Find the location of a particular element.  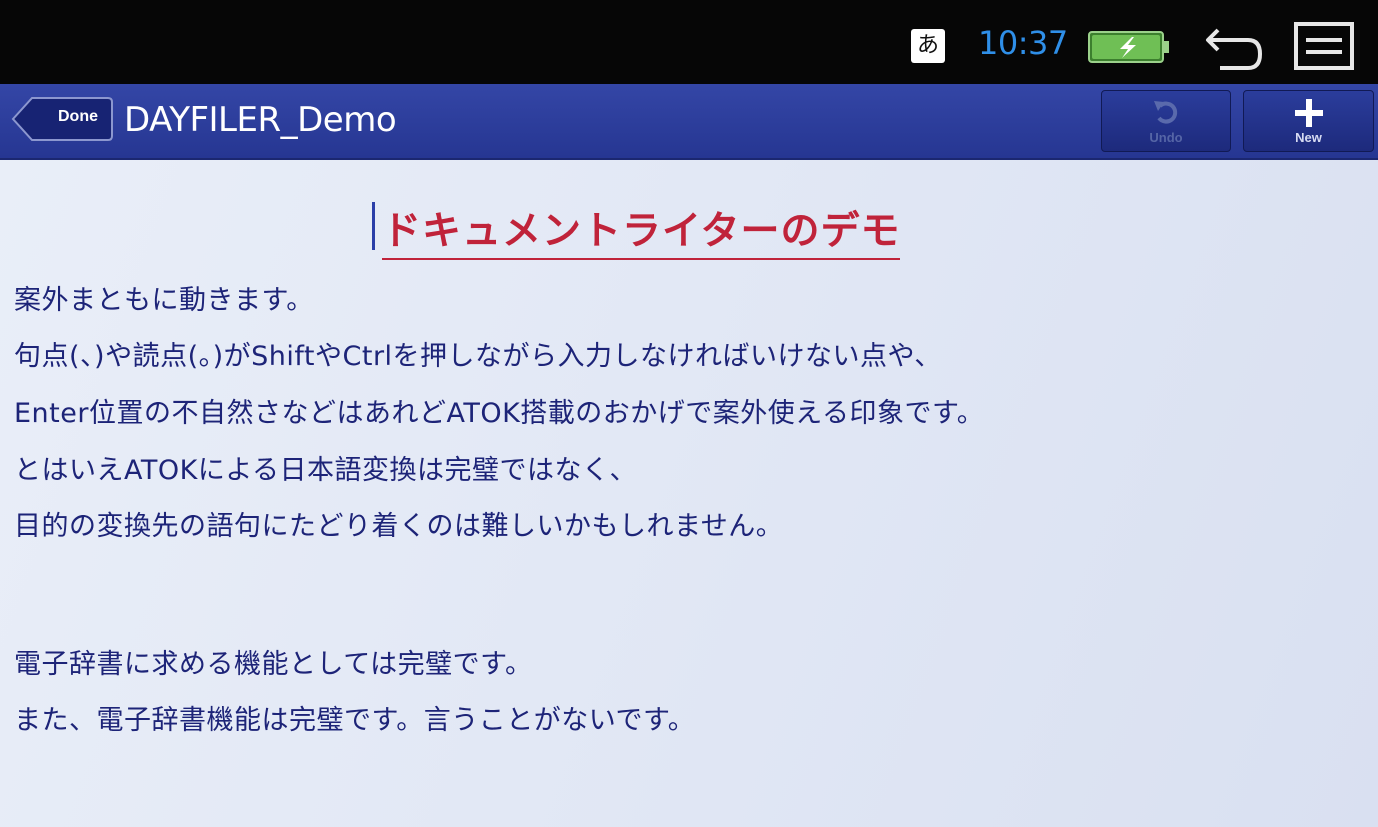

text-cursor is located at coordinates (373, 226).